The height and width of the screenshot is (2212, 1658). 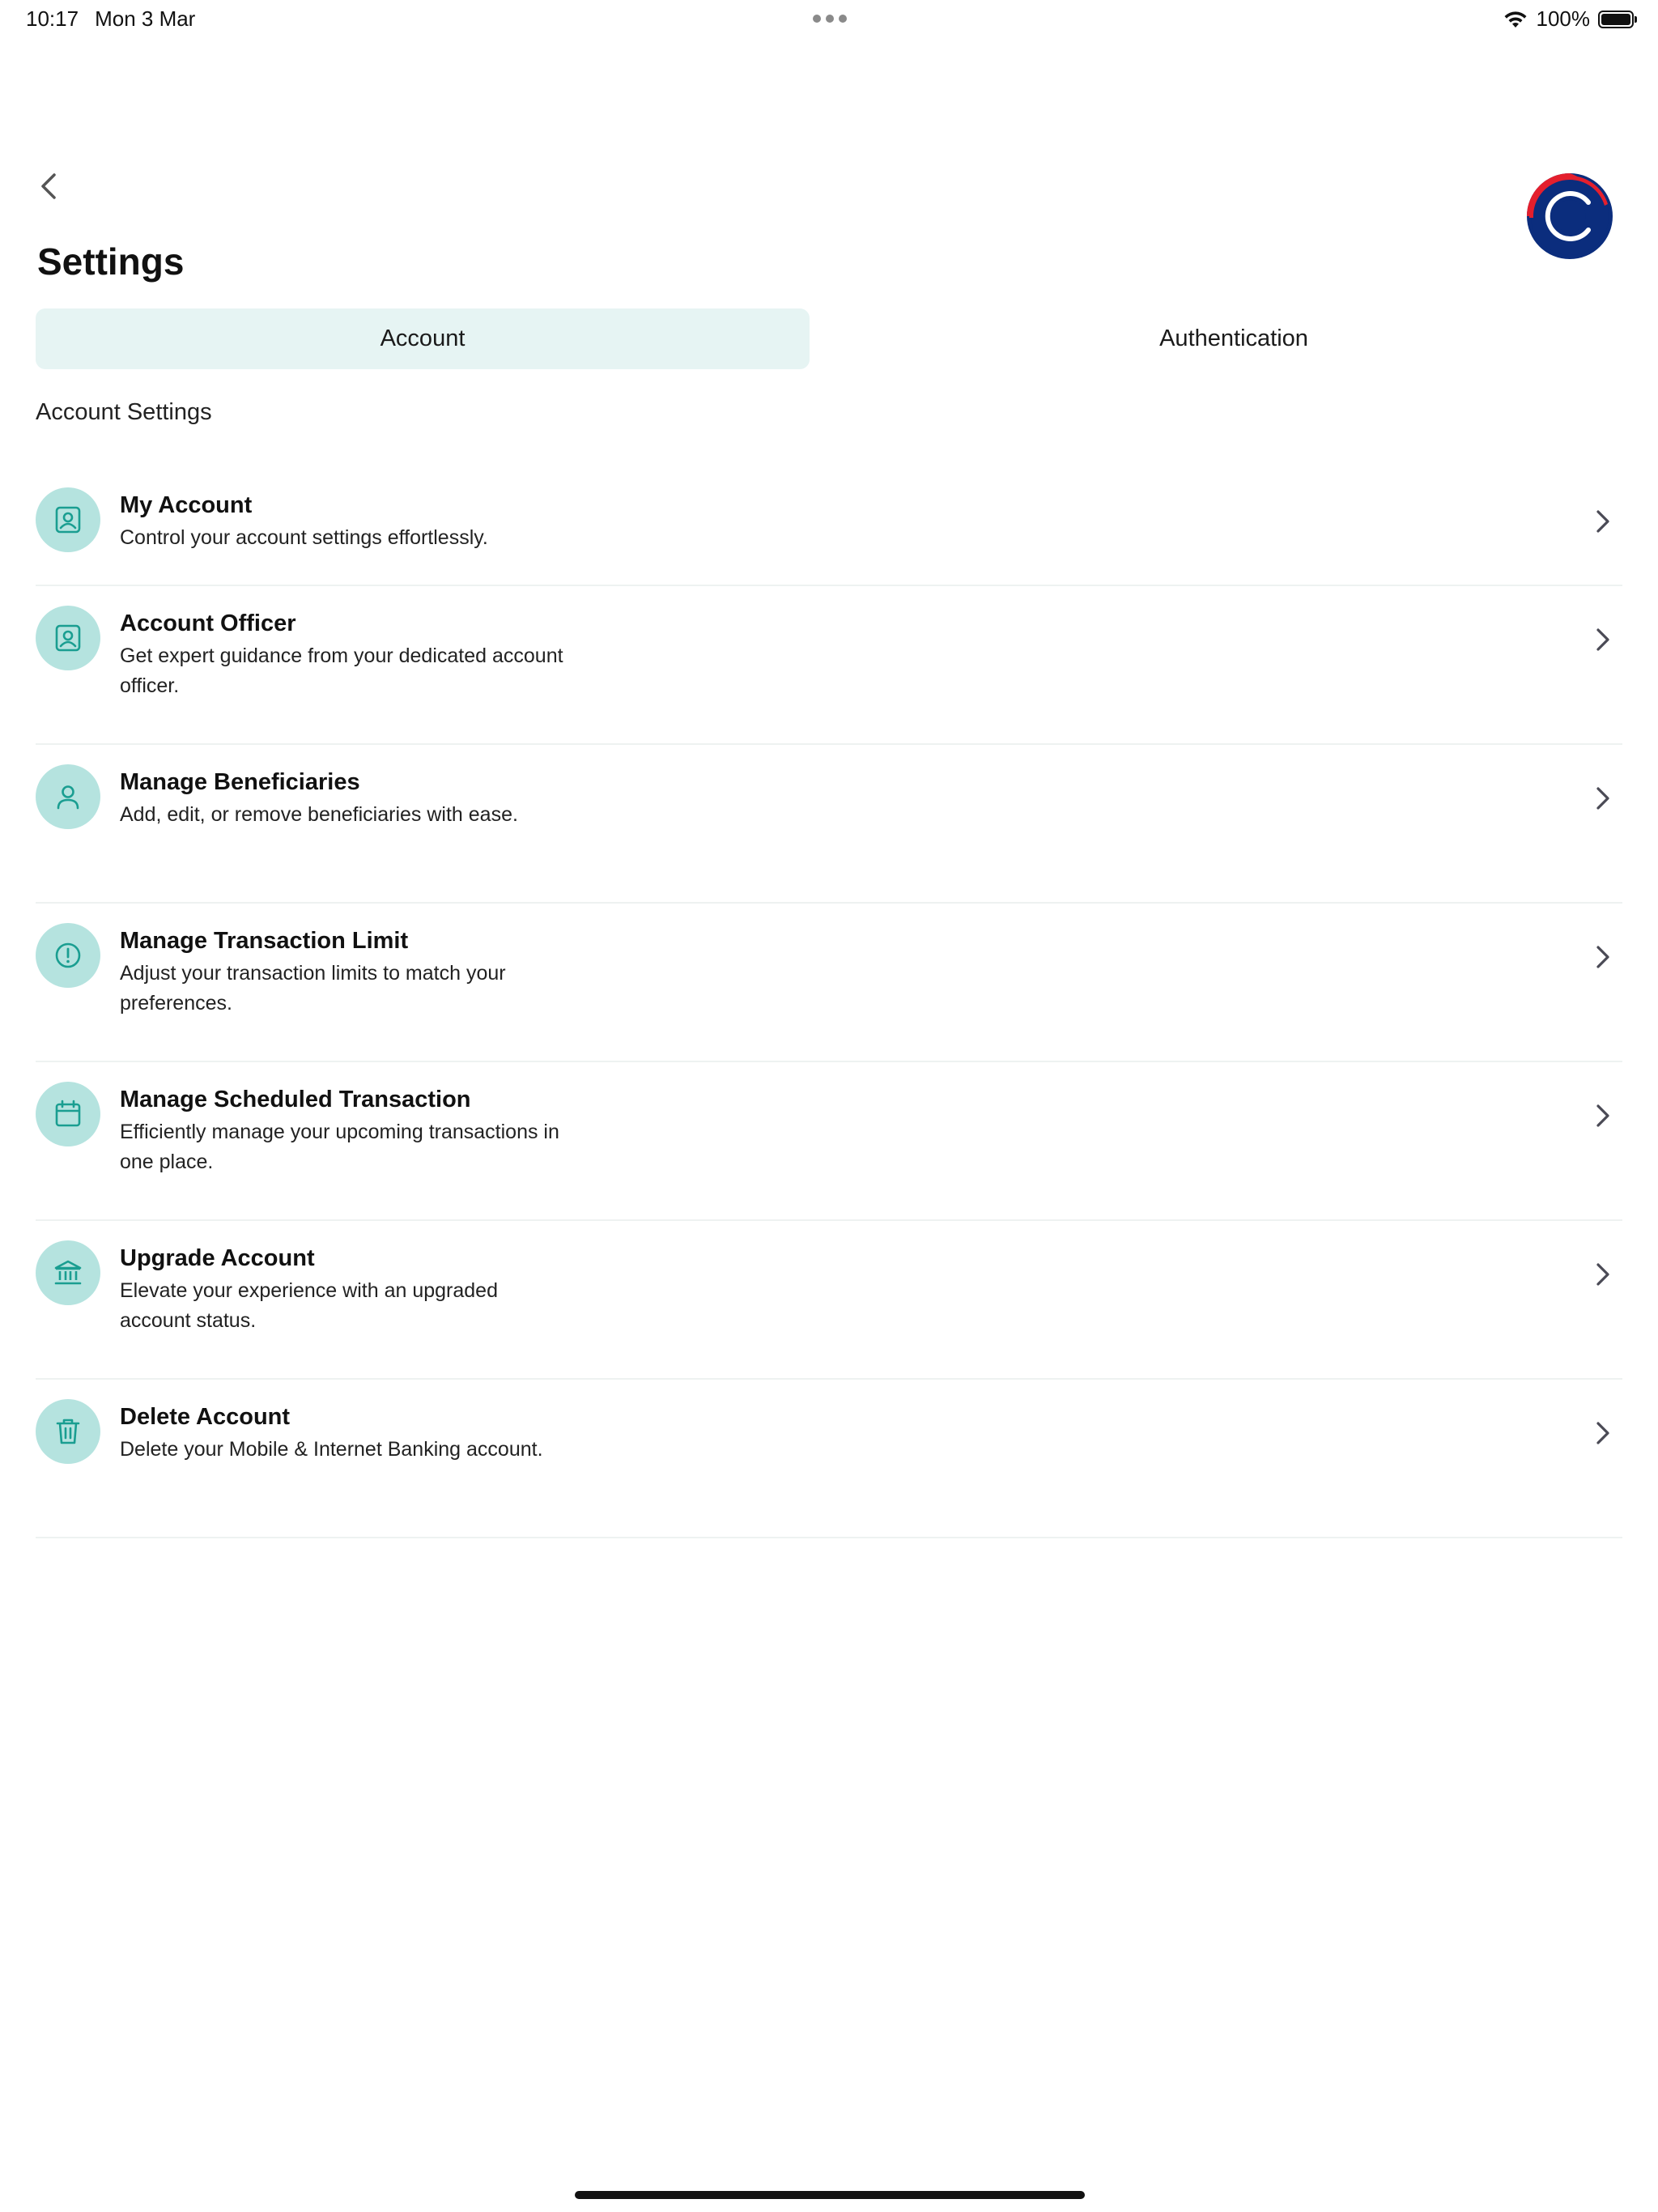 What do you see at coordinates (124, 412) in the screenshot?
I see `section-heading: Account Settings` at bounding box center [124, 412].